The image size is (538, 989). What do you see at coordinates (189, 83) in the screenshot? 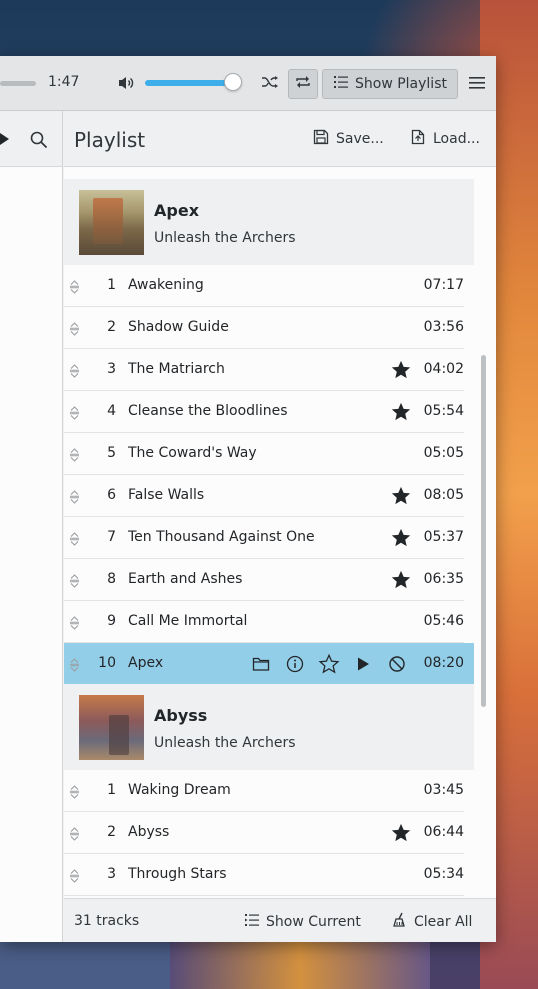
I see `volume-slider` at bounding box center [189, 83].